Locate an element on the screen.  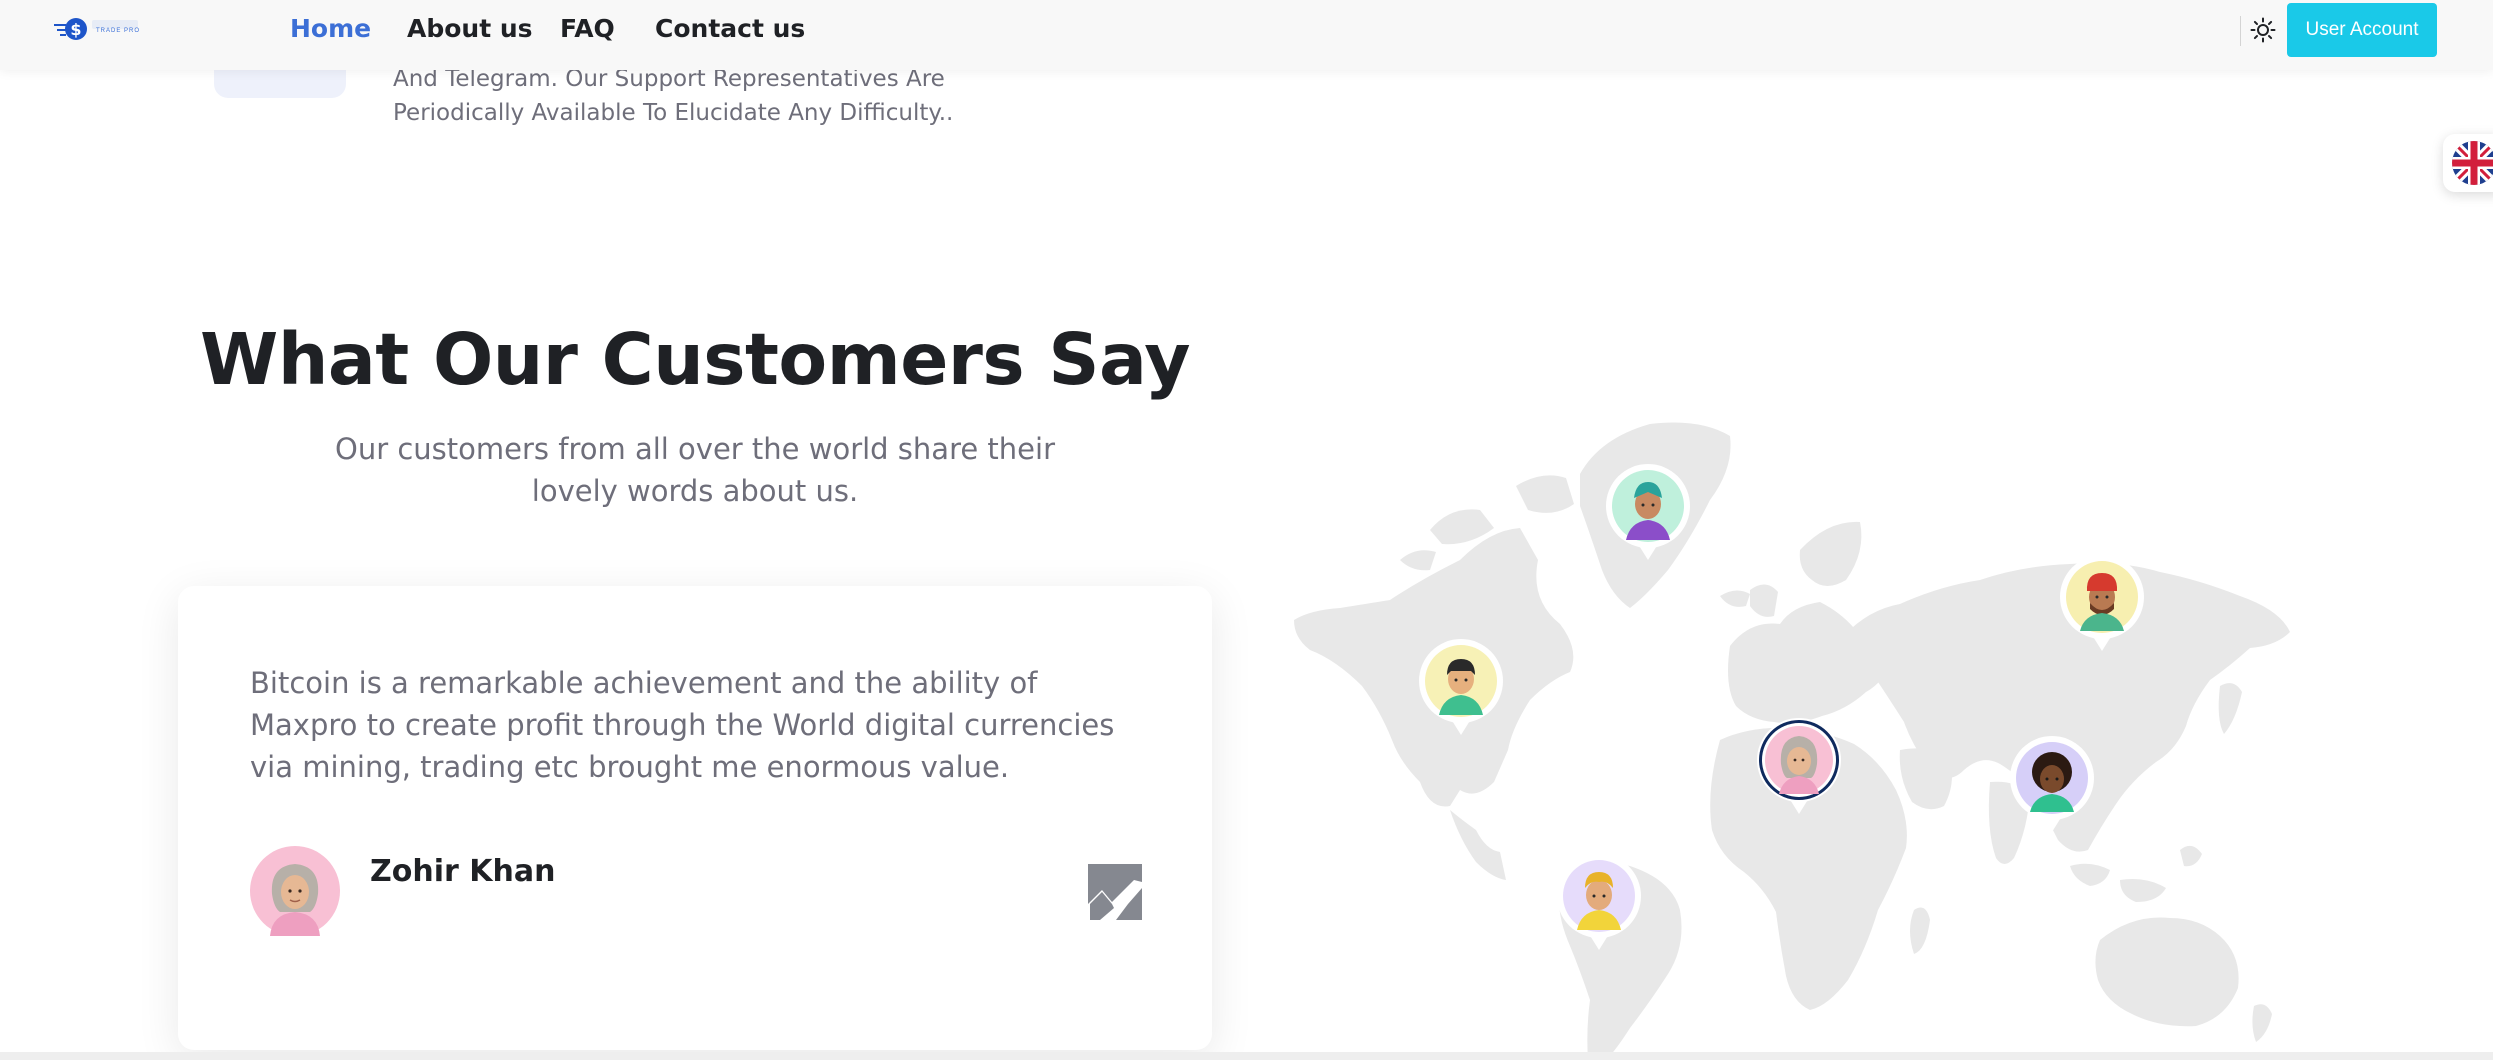
section-divider is located at coordinates (1246, 1056).